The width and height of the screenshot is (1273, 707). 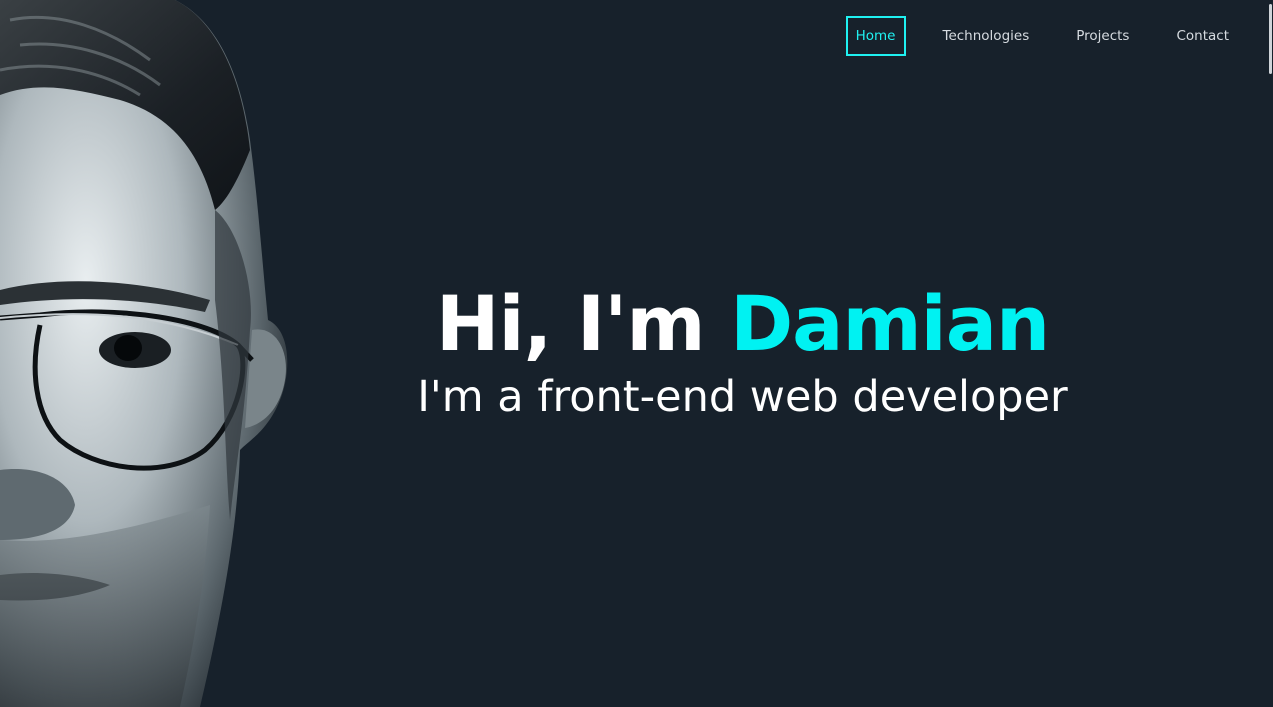 What do you see at coordinates (890, 323) in the screenshot?
I see `hero-name: Damian` at bounding box center [890, 323].